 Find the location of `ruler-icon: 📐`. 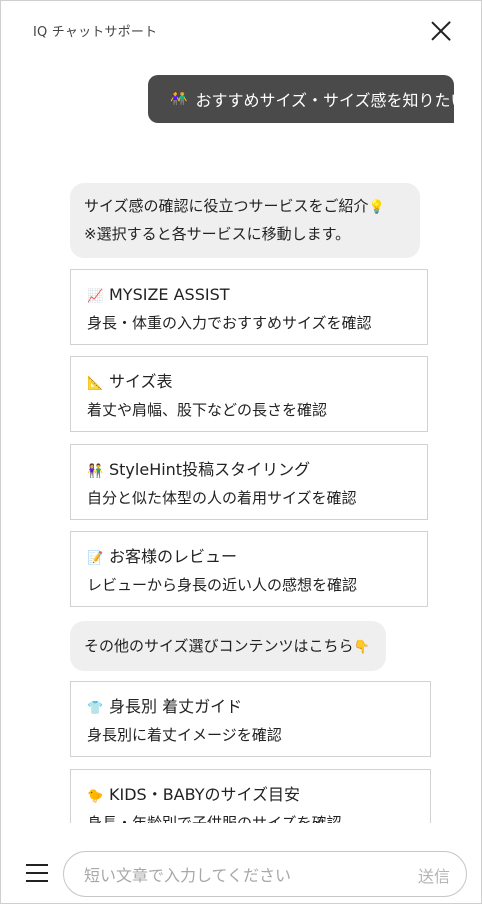

ruler-icon: 📐 is located at coordinates (95, 383).